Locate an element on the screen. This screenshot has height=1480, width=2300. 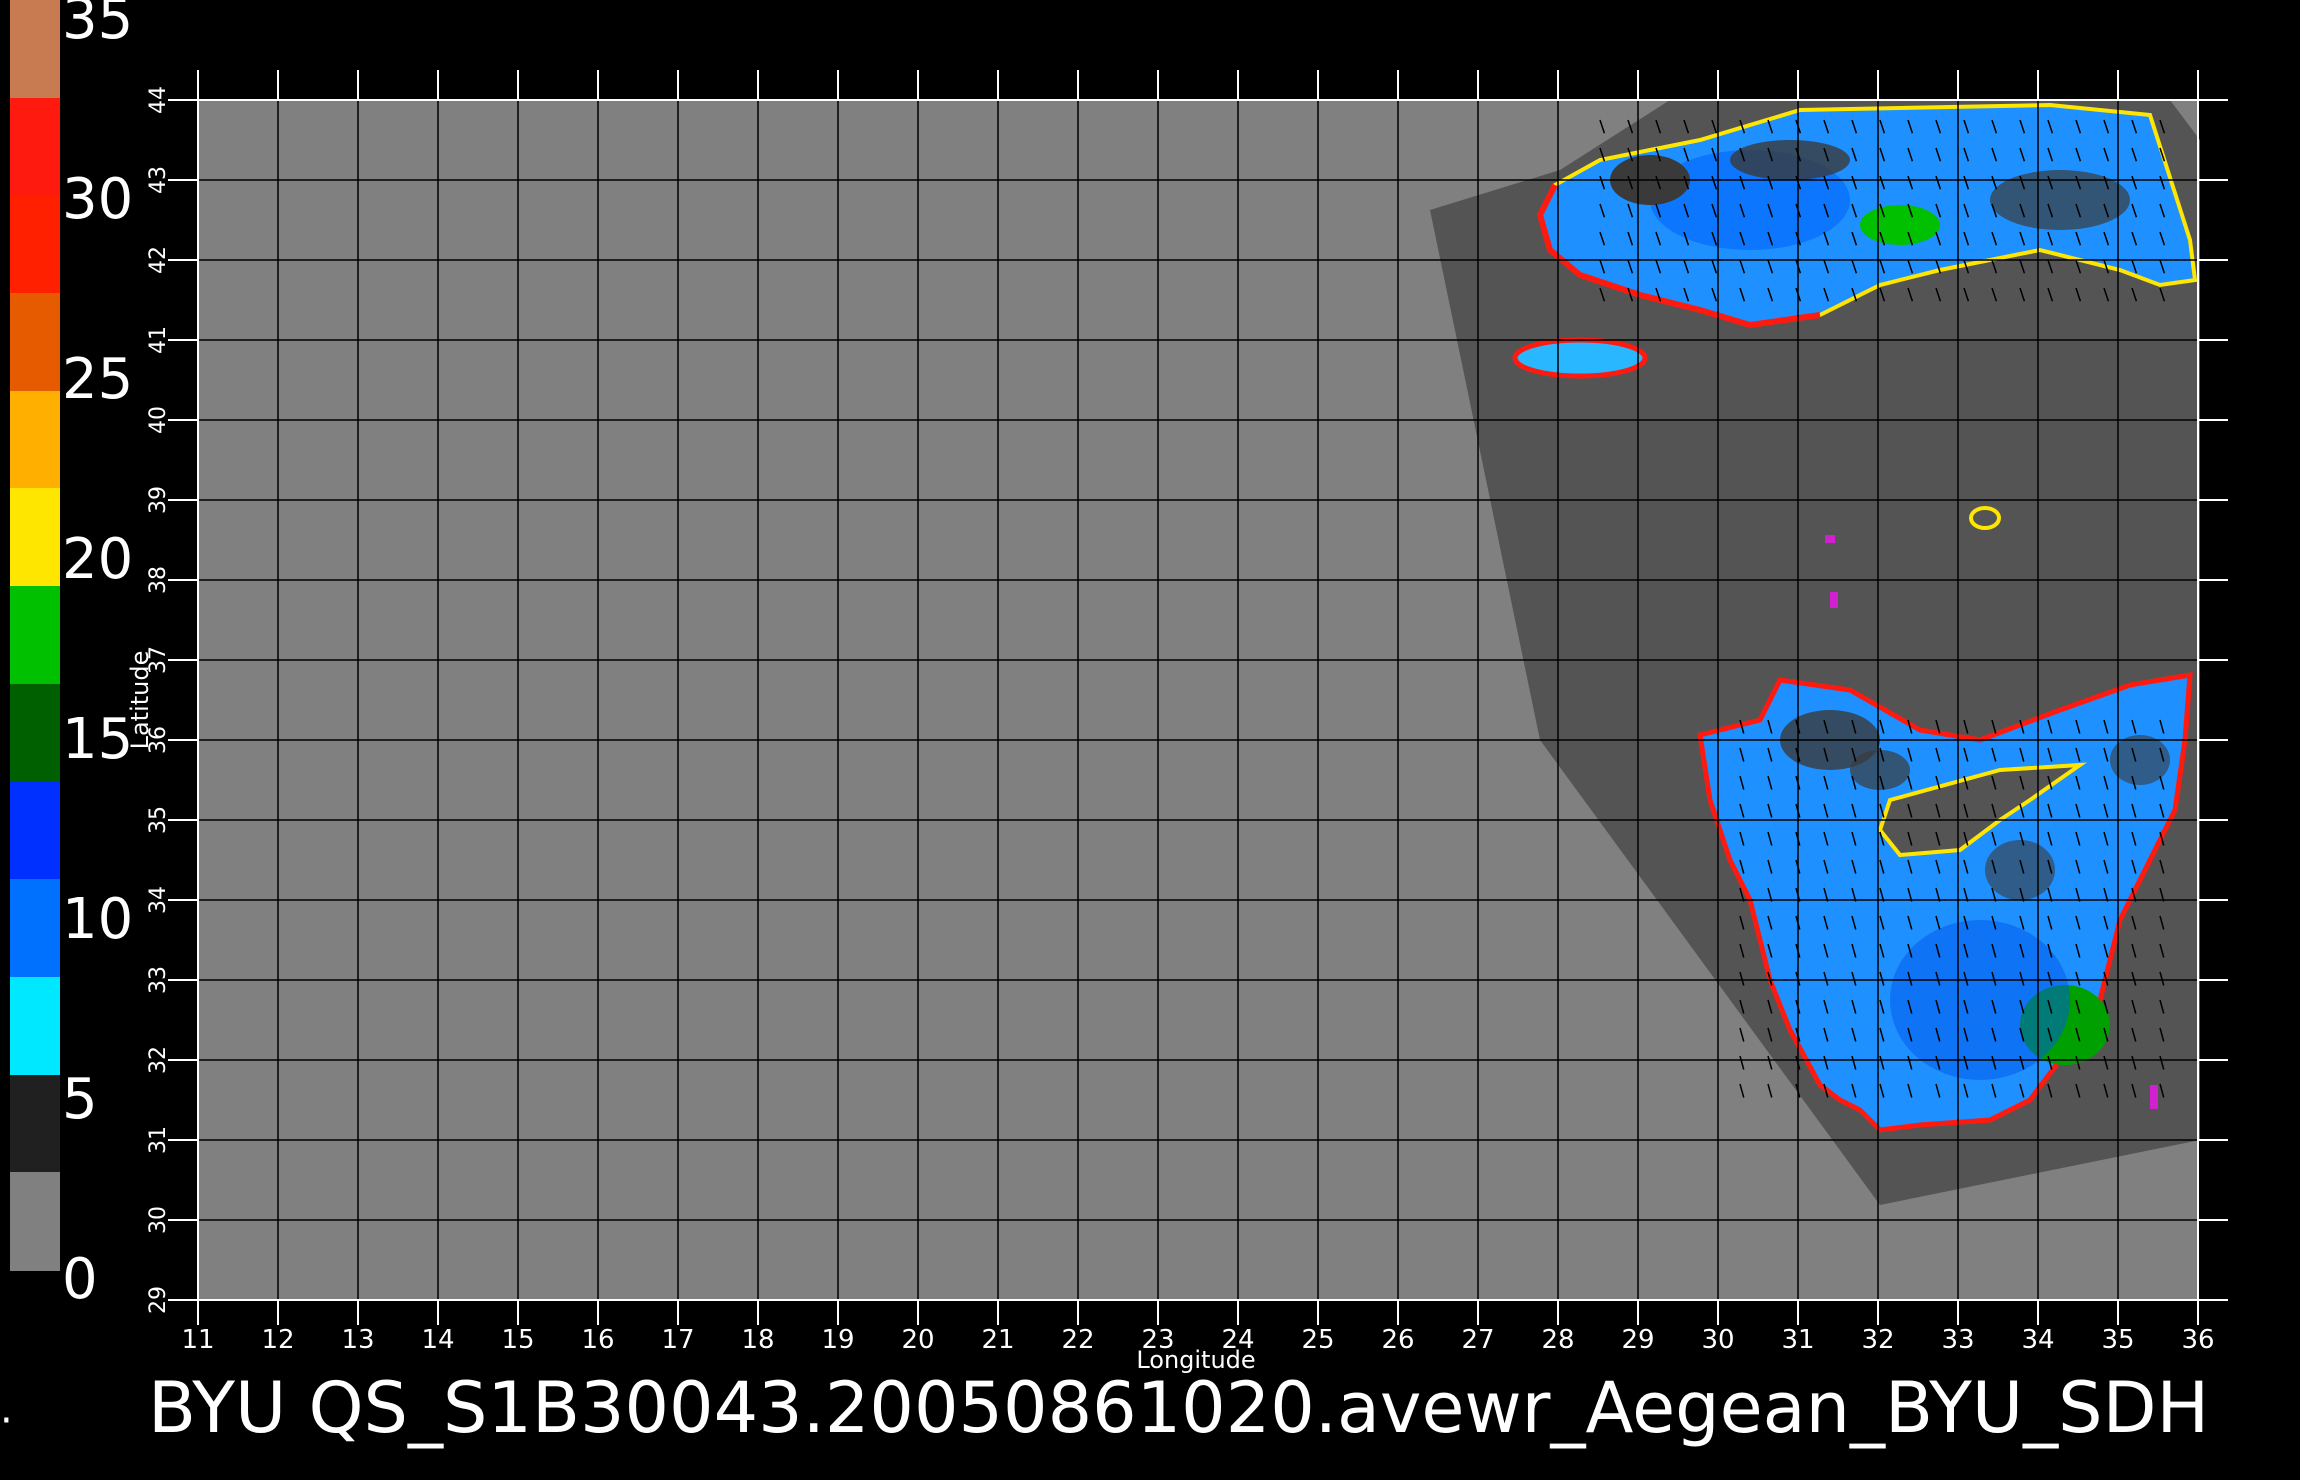
lon-tick-label: 33 is located at coordinates (1957, 1340).